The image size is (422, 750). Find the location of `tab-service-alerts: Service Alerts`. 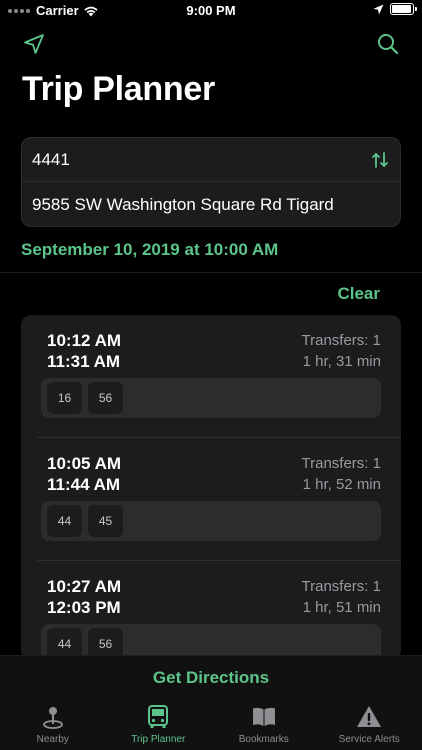

tab-service-alerts: Service Alerts is located at coordinates (369, 727).